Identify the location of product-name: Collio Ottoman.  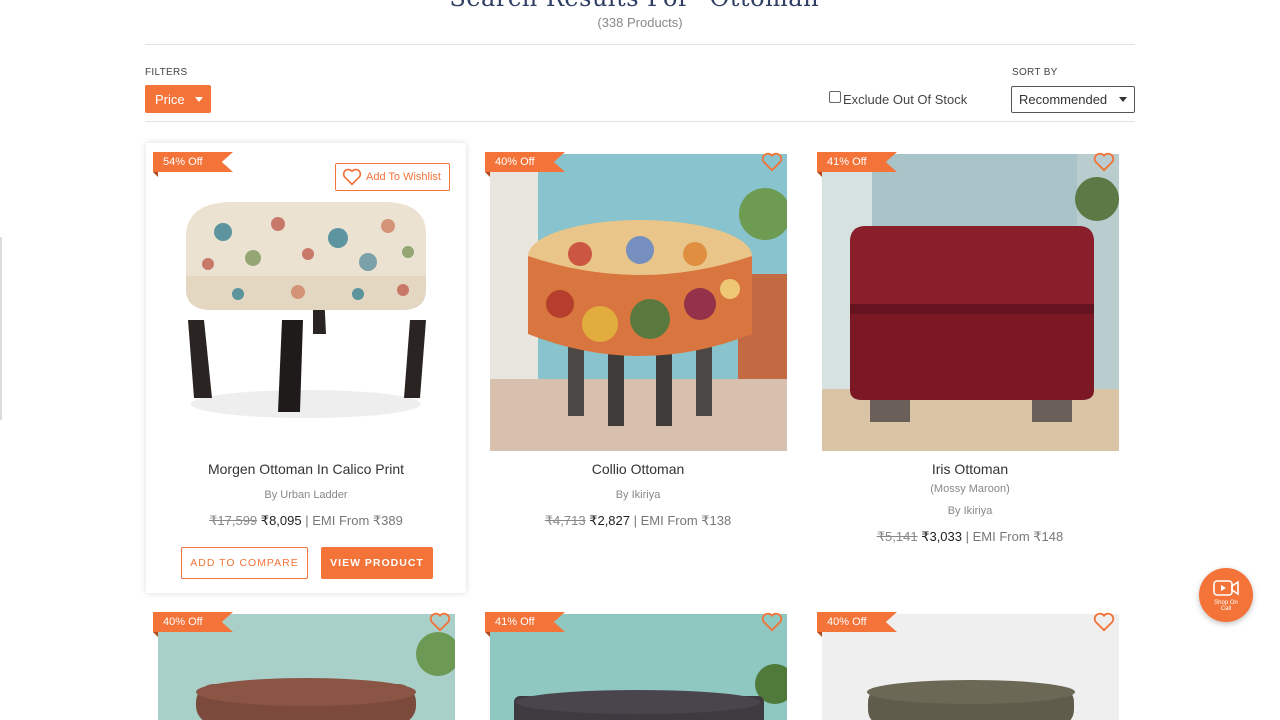
(638, 469).